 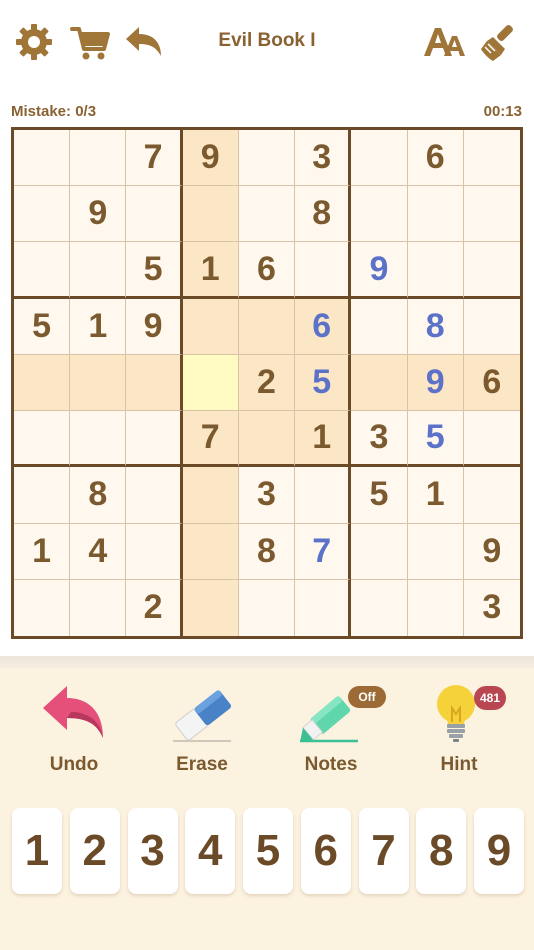 What do you see at coordinates (435, 607) in the screenshot?
I see `sudoku-cell-r9c8` at bounding box center [435, 607].